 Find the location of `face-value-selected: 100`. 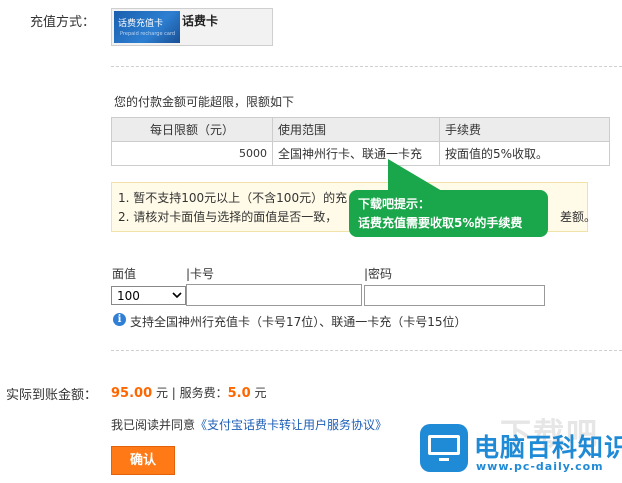

face-value-selected: 100 is located at coordinates (128, 296).